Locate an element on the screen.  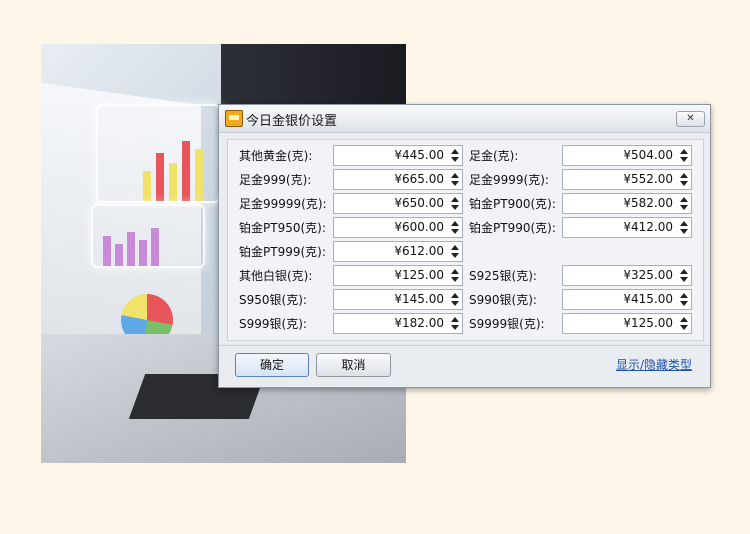
price-spinbox: ¥415.00 is located at coordinates (627, 299).